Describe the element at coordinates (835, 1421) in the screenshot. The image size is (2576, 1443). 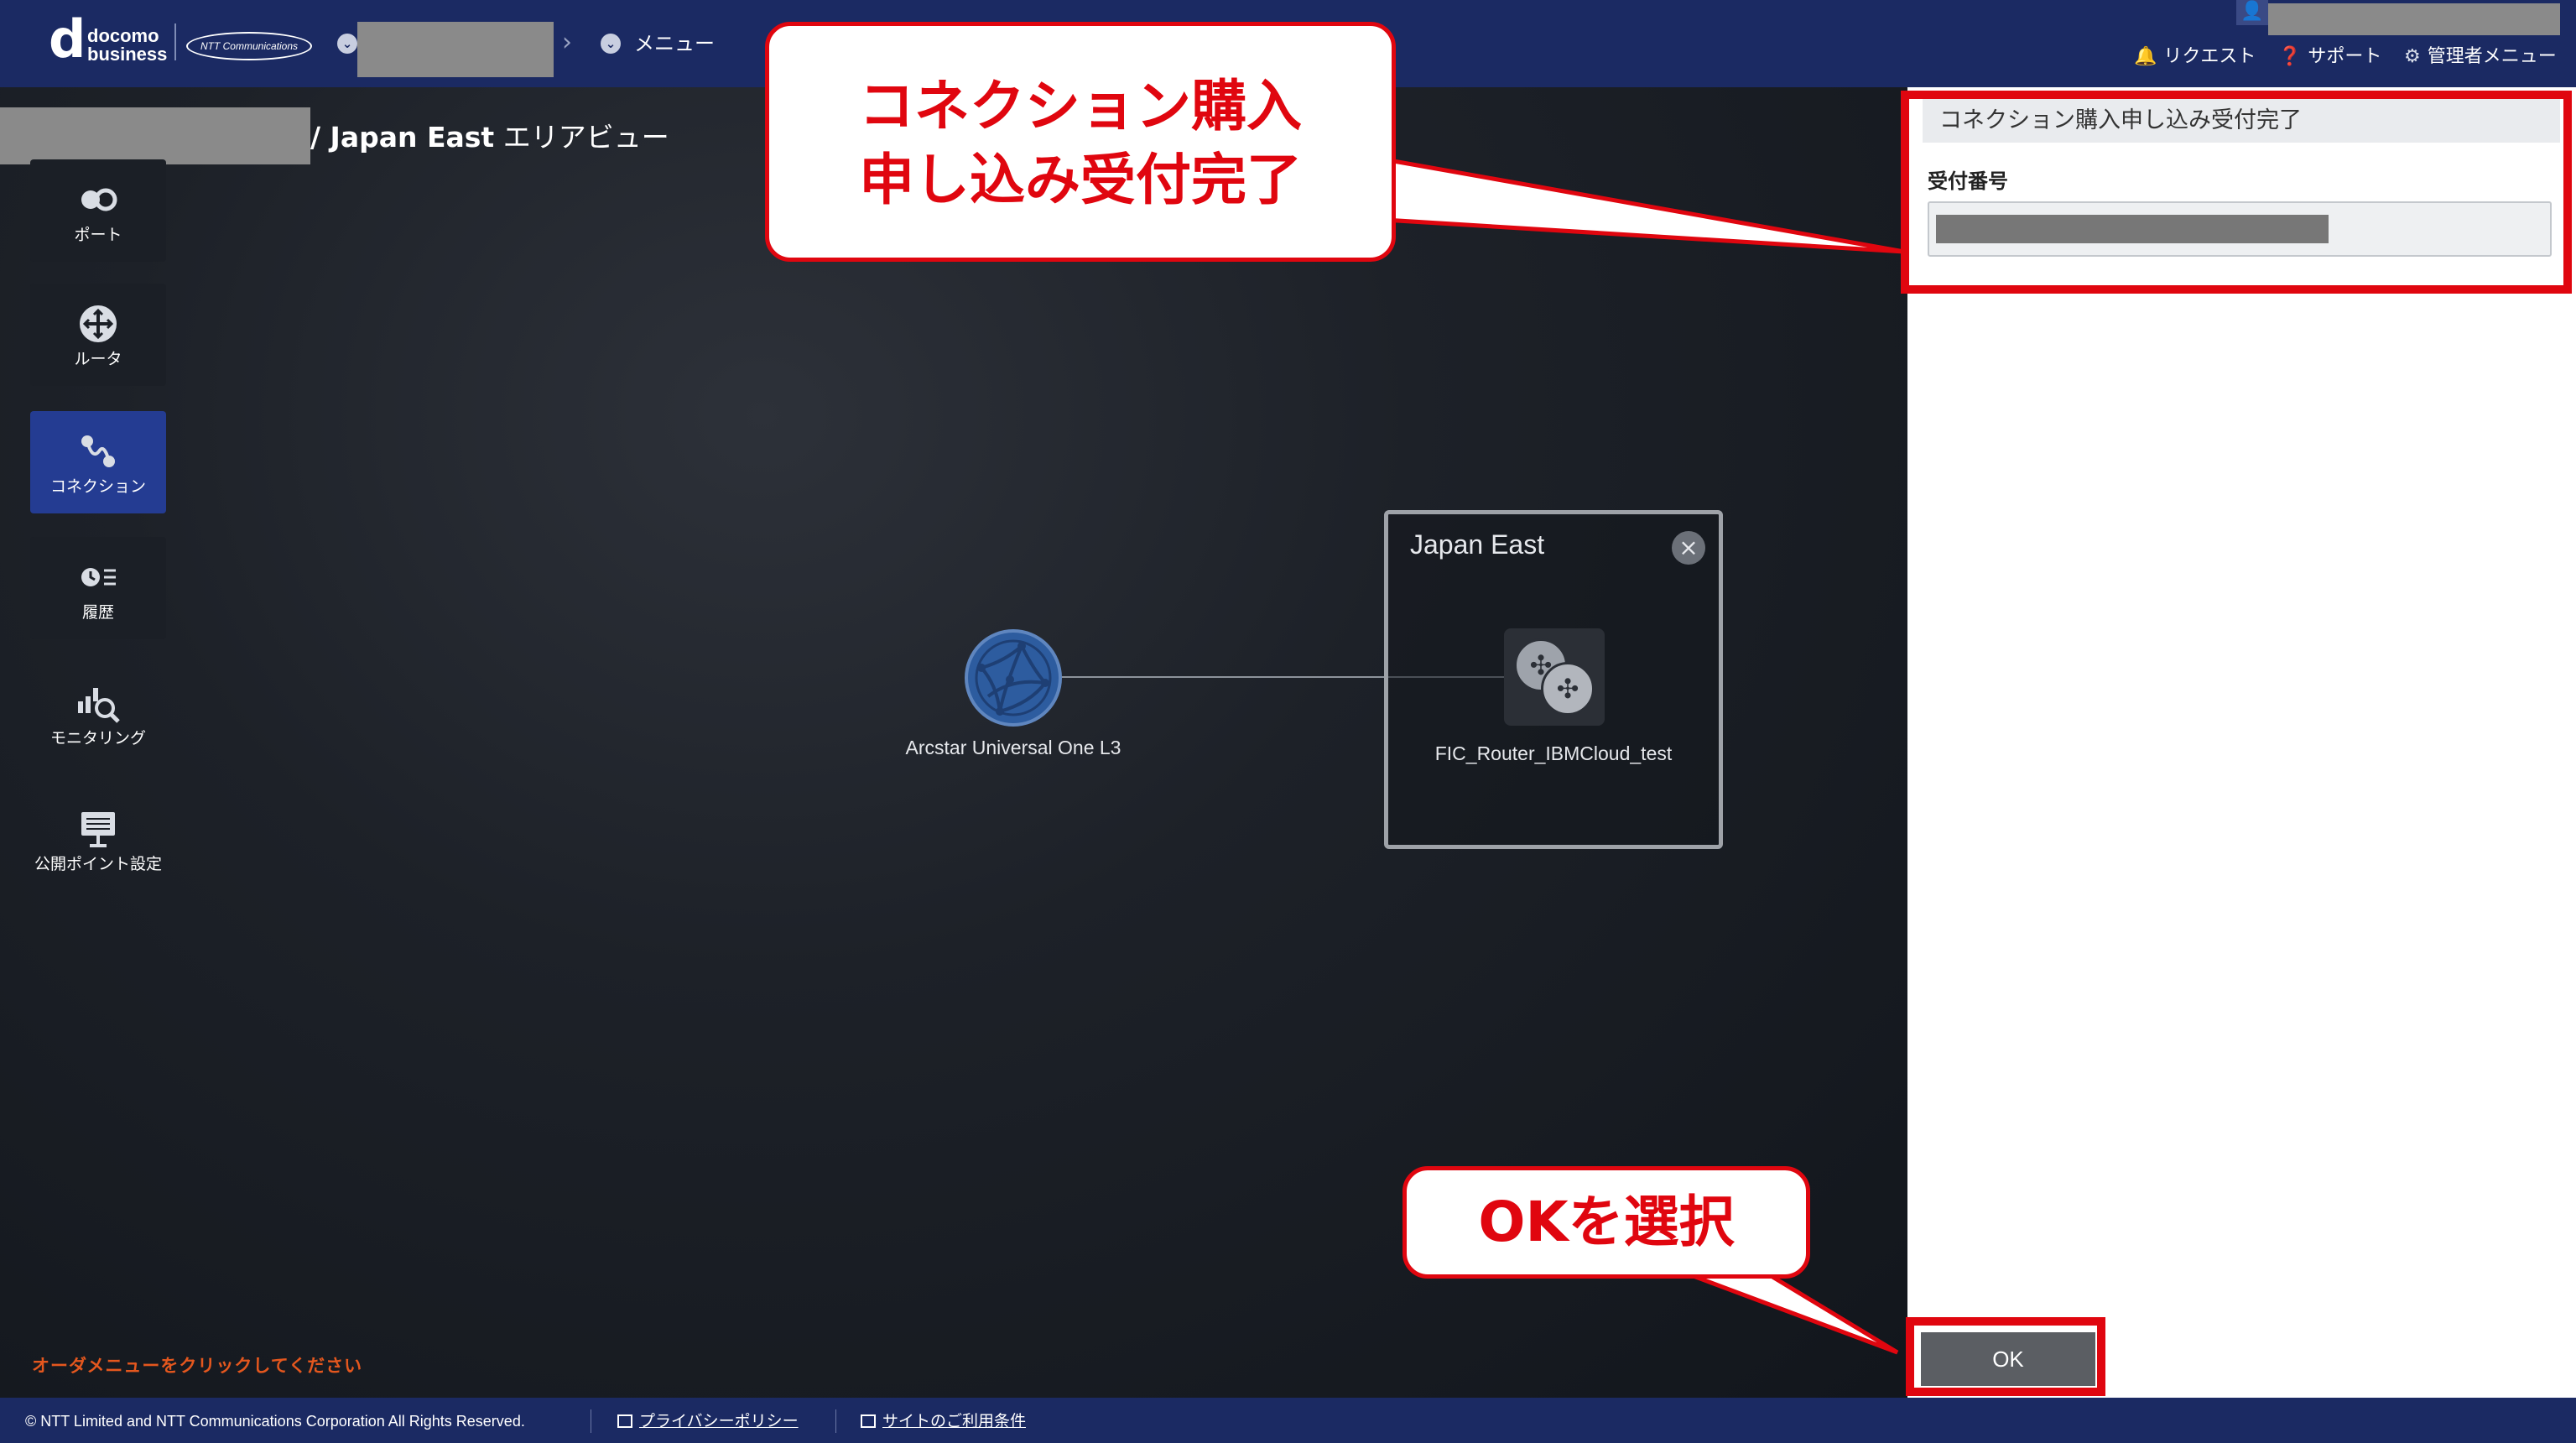
I see `footer-divider` at that location.